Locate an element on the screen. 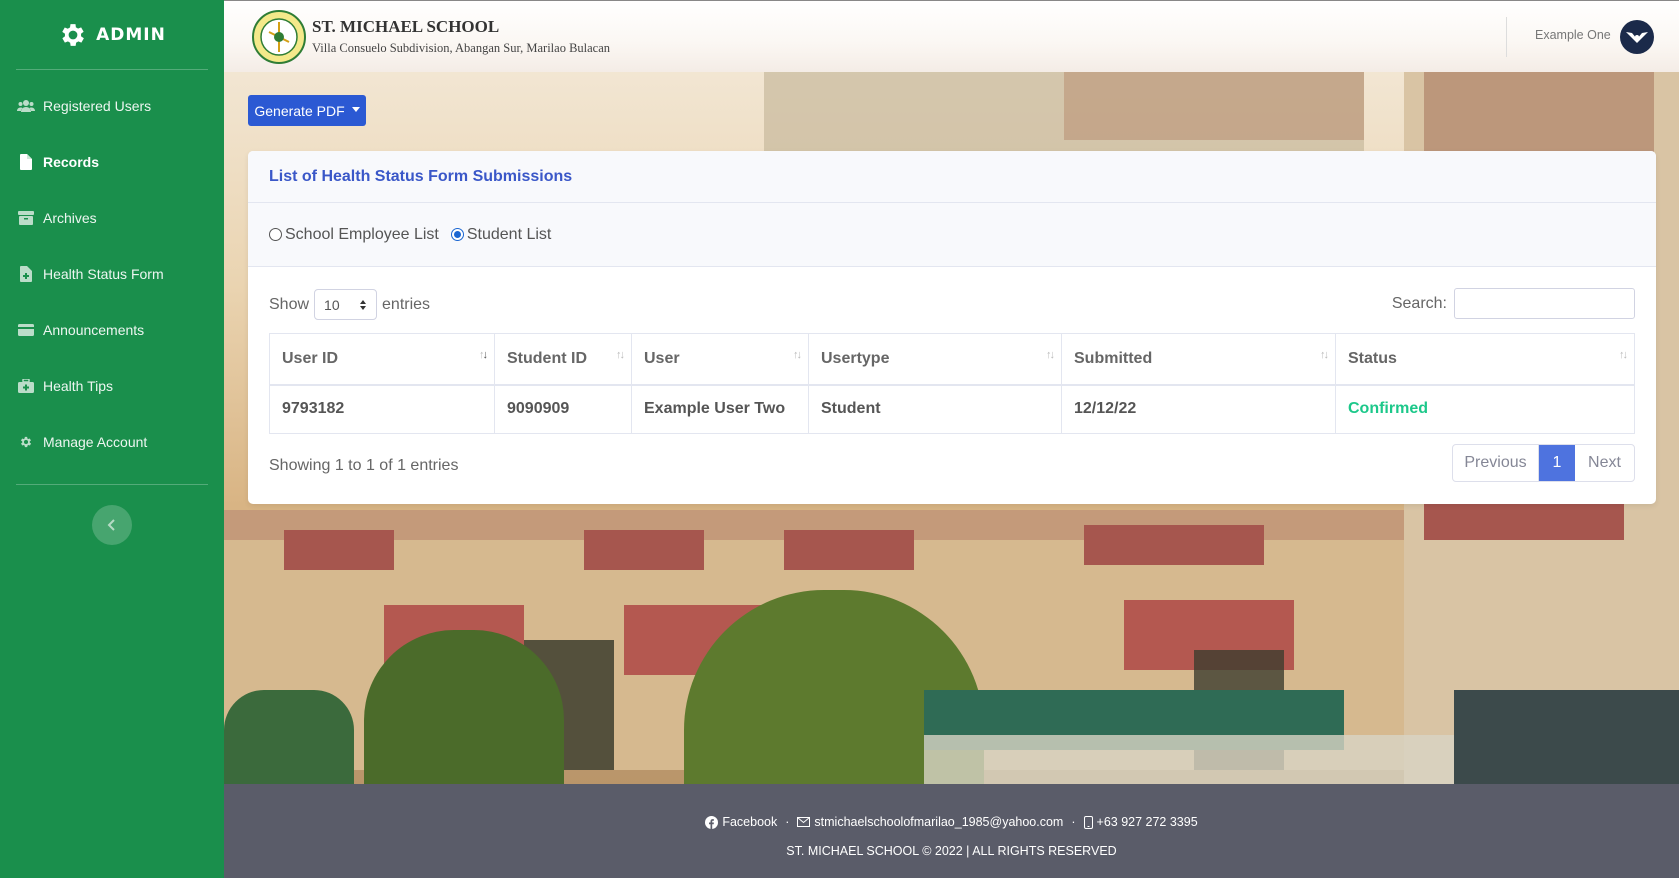 The image size is (1679, 878). sidebar-item-registered-users: Registered Users is located at coordinates (112, 106).